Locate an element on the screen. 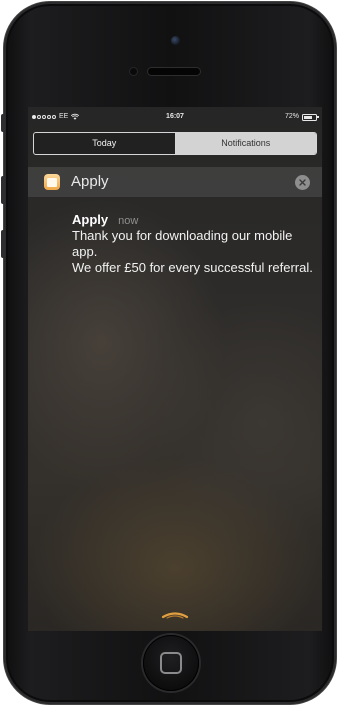 The height and width of the screenshot is (708, 340). group-app-name: Apply is located at coordinates (90, 181).